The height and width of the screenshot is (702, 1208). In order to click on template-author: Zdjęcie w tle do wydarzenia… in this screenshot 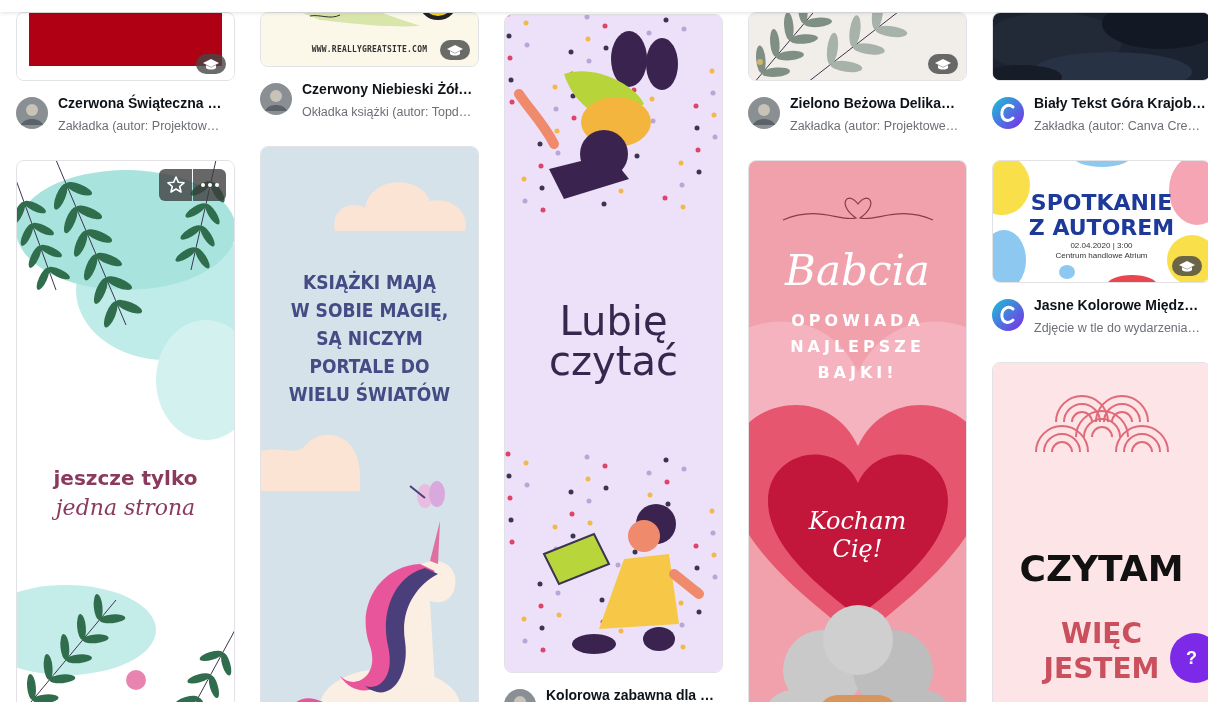, I will do `click(1117, 328)`.